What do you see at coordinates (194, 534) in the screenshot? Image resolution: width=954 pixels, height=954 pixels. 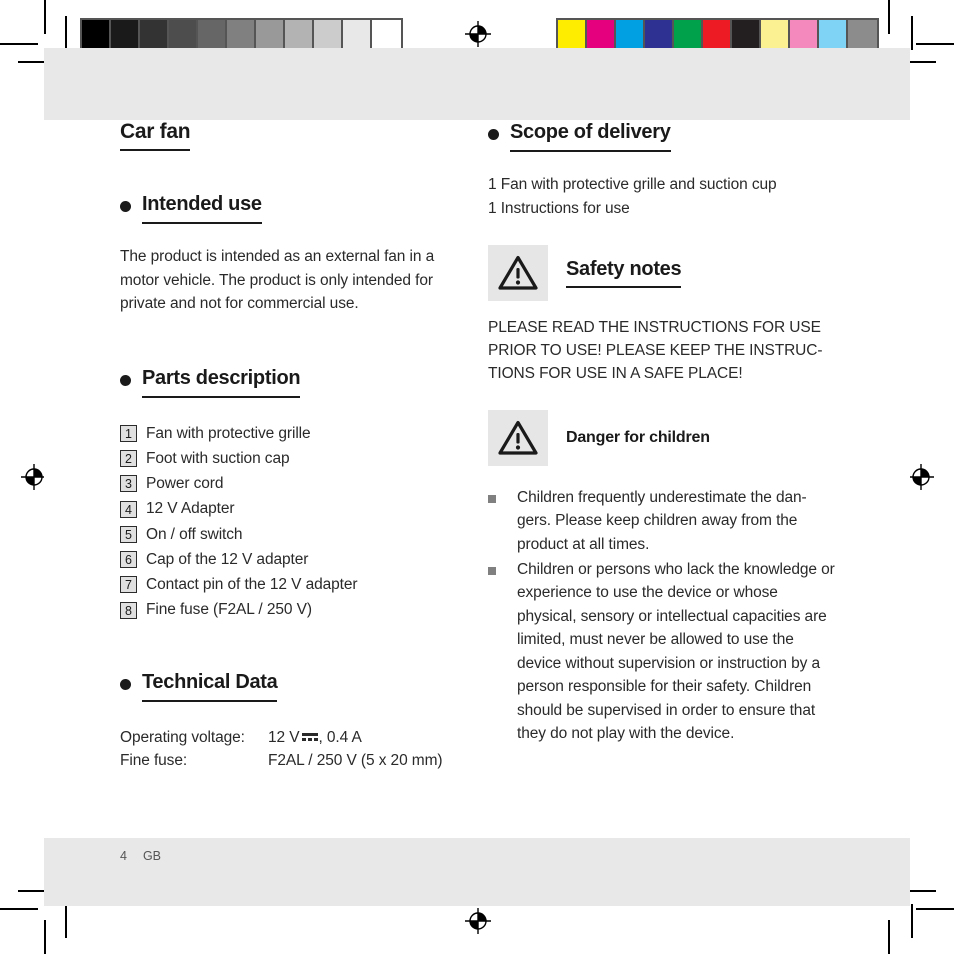 I see `part-label: On / off switch` at bounding box center [194, 534].